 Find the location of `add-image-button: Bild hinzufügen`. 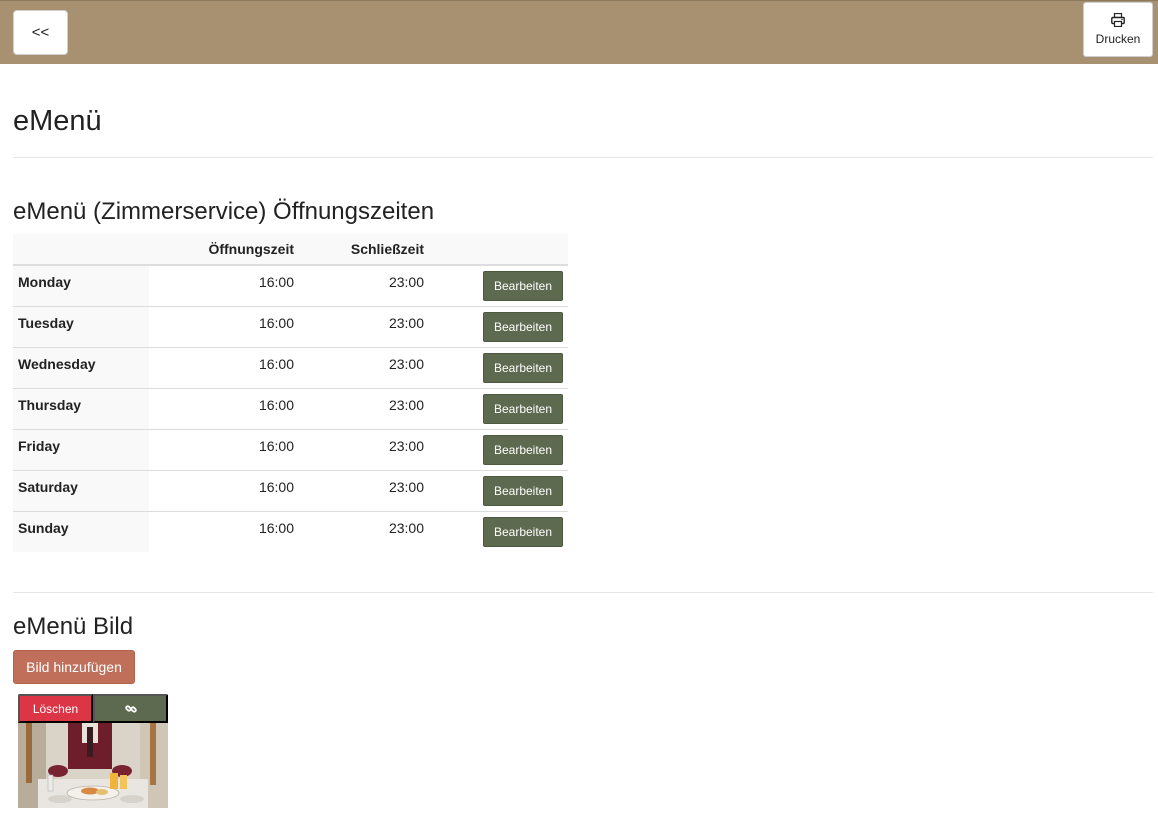

add-image-button: Bild hinzufügen is located at coordinates (74, 667).